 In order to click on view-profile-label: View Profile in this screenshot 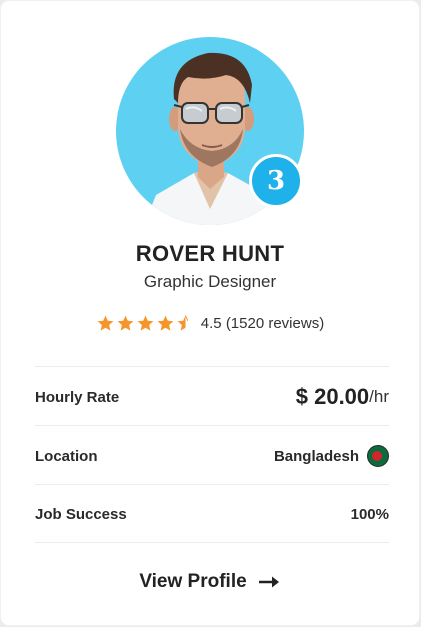, I will do `click(193, 581)`.